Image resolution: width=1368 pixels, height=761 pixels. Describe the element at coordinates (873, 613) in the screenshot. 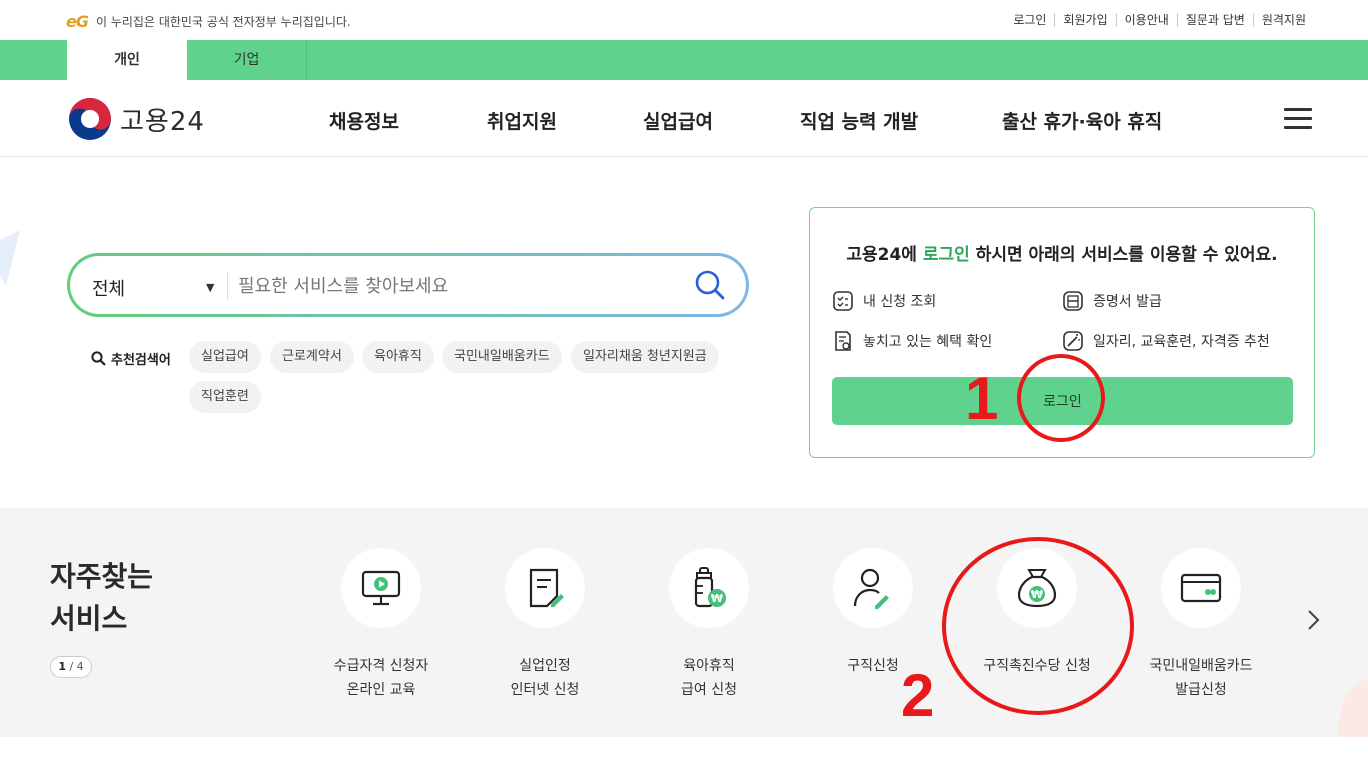

I see `service-job-seeking-registration: 구직신청` at that location.